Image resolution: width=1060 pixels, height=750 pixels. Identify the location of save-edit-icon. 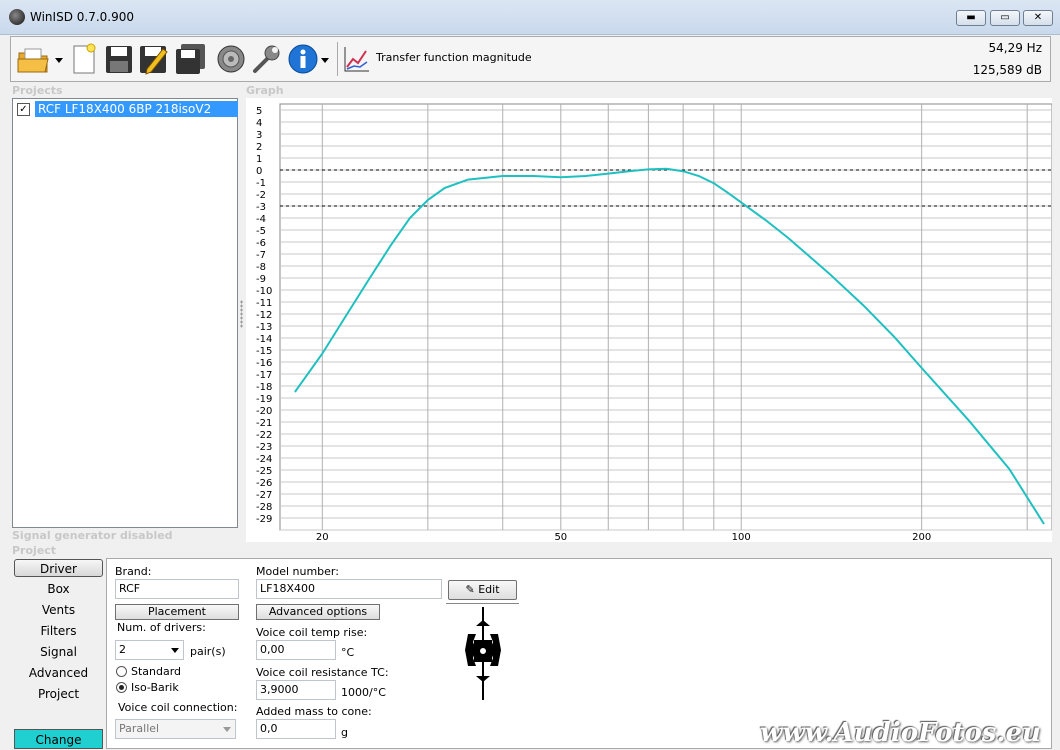
(154, 60).